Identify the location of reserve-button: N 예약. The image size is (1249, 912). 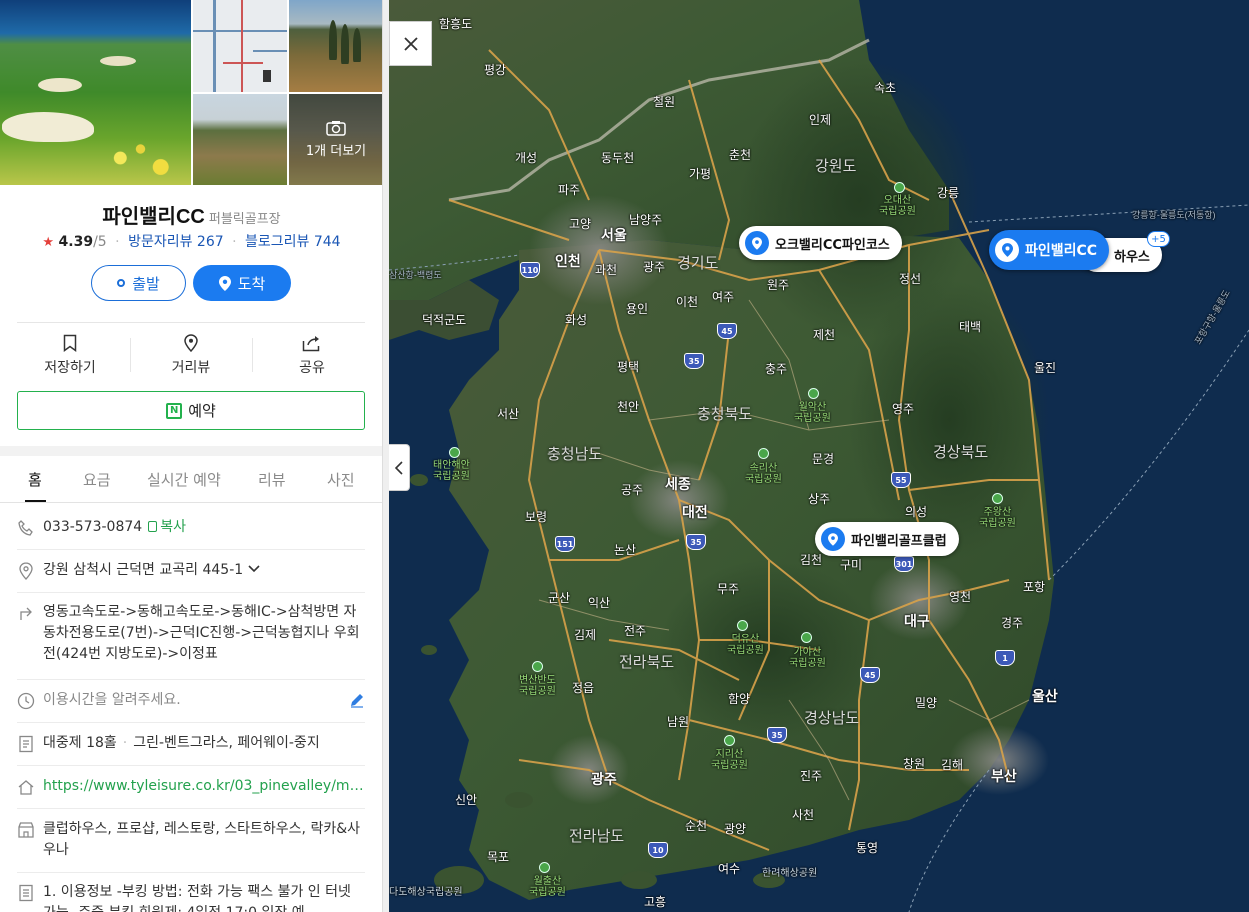
(191, 410).